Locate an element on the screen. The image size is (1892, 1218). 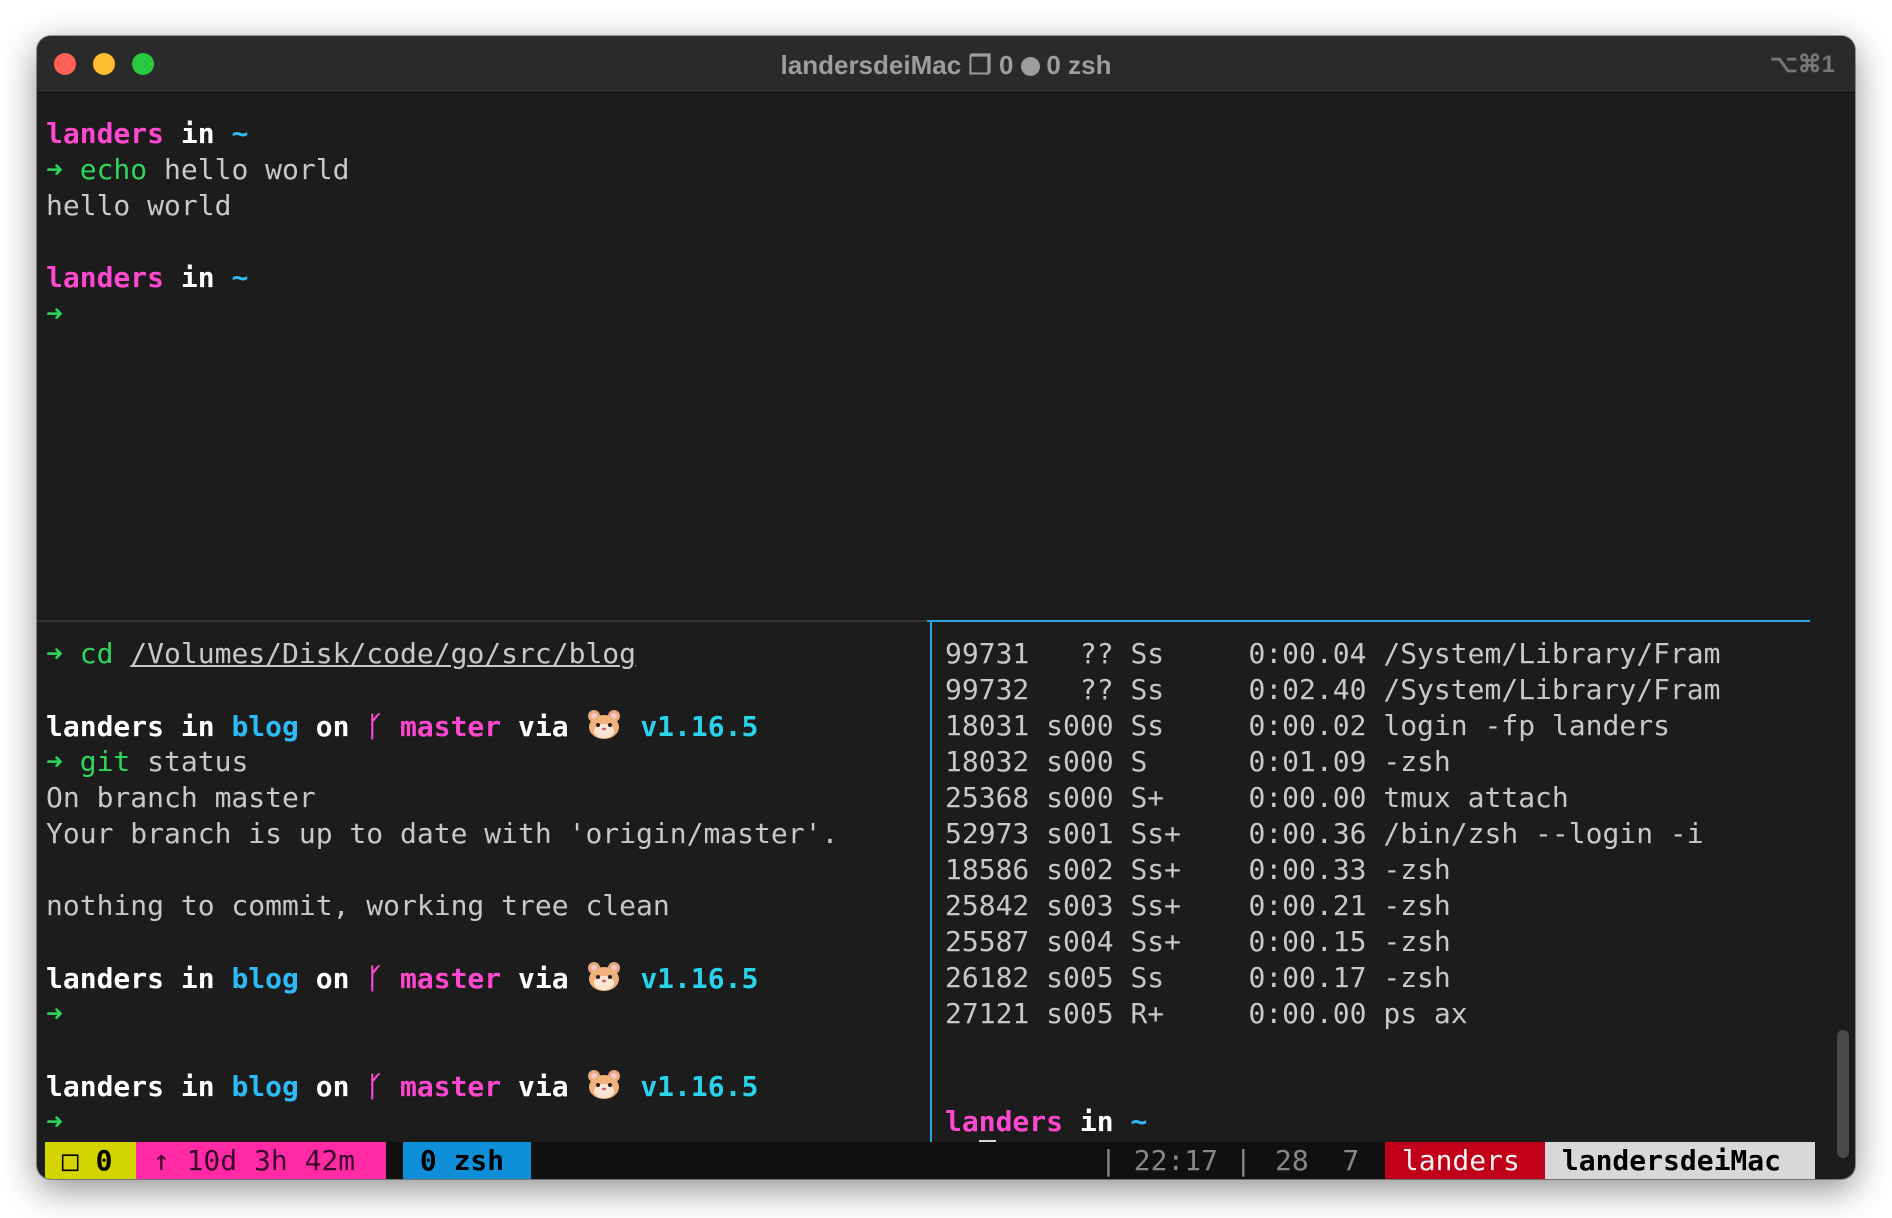
process-pid: 25368 is located at coordinates (987, 797).